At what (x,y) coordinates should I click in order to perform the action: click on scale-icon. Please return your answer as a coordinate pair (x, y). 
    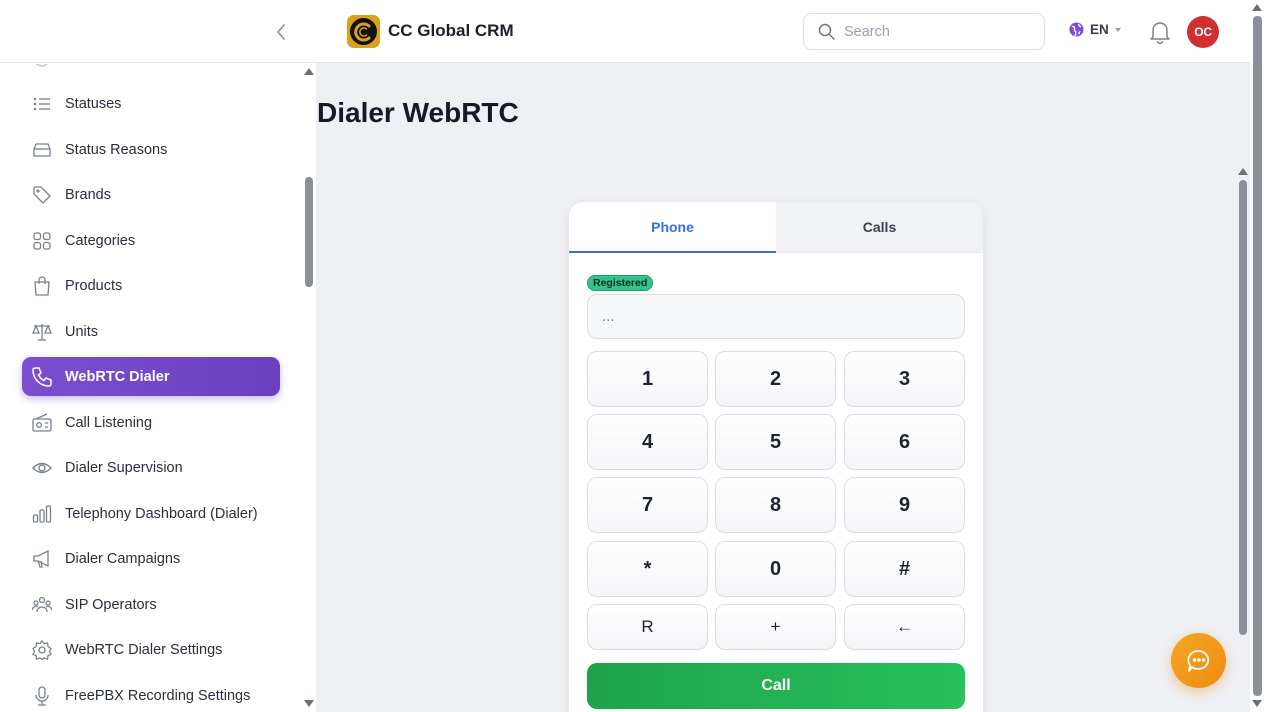
    Looking at the image, I should click on (42, 332).